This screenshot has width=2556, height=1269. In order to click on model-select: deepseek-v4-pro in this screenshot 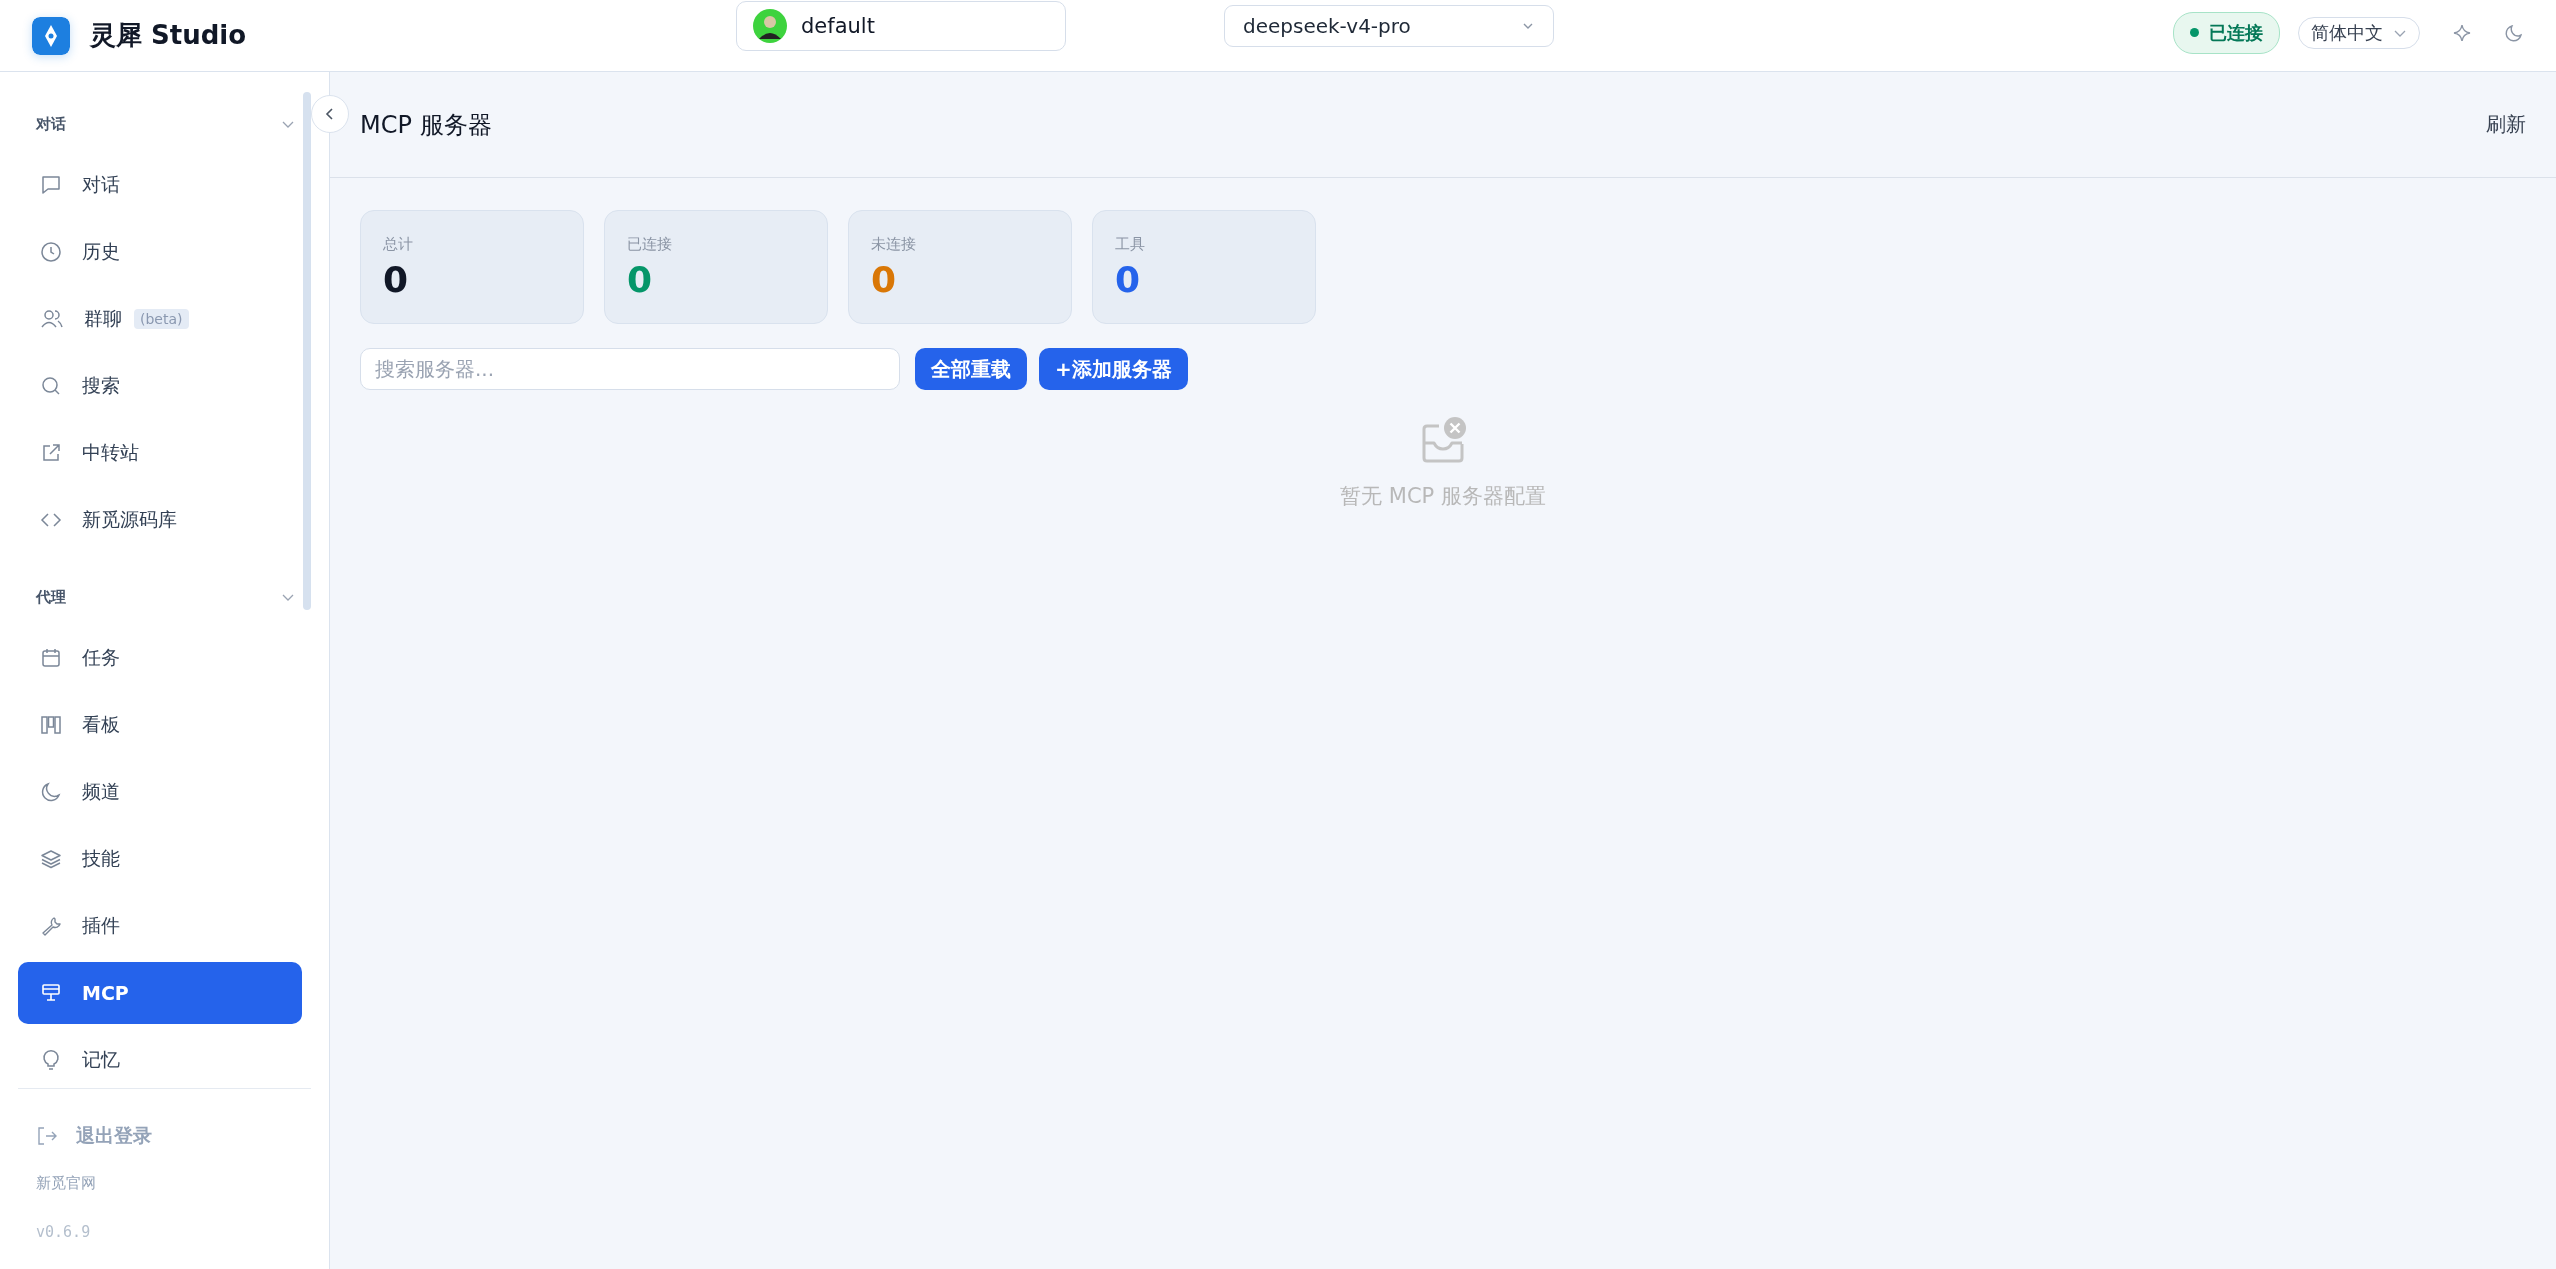, I will do `click(1389, 25)`.